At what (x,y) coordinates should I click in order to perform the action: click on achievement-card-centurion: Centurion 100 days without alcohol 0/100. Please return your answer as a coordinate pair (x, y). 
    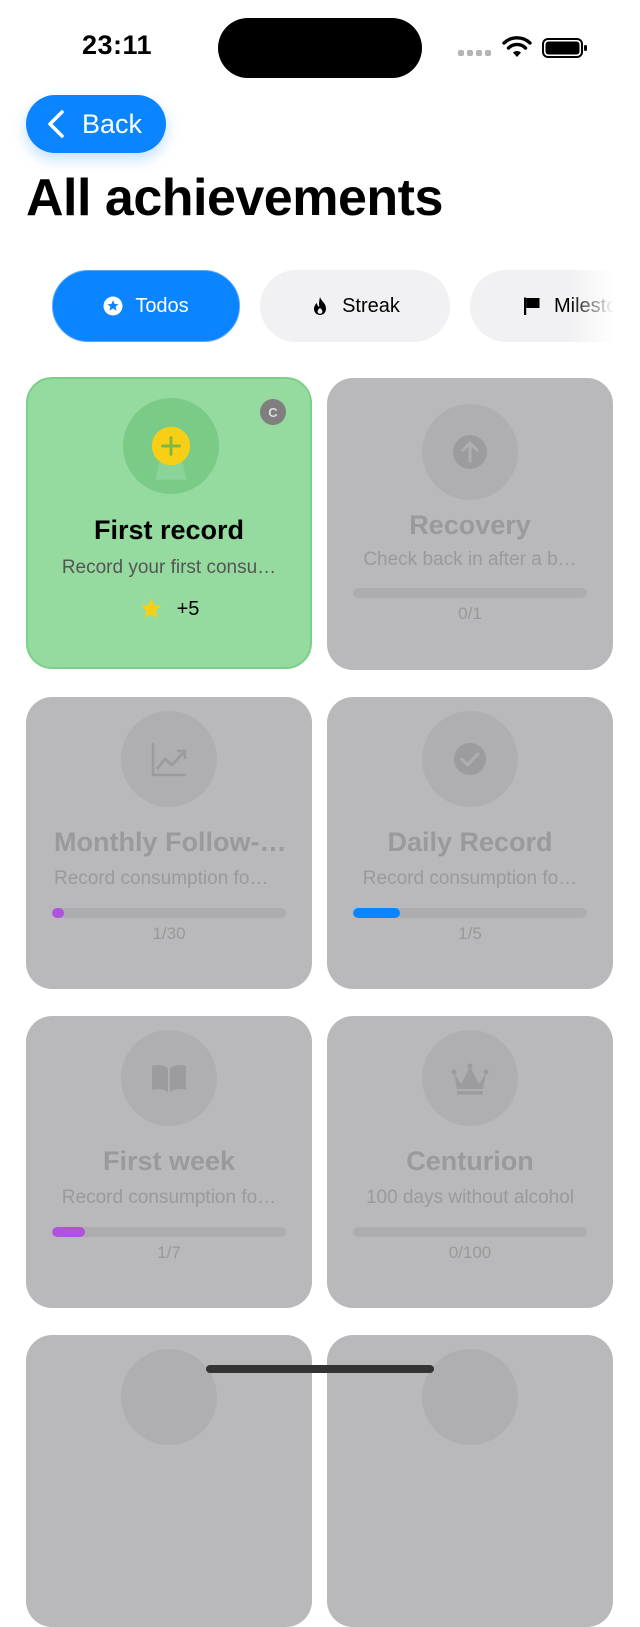
    Looking at the image, I should click on (470, 1162).